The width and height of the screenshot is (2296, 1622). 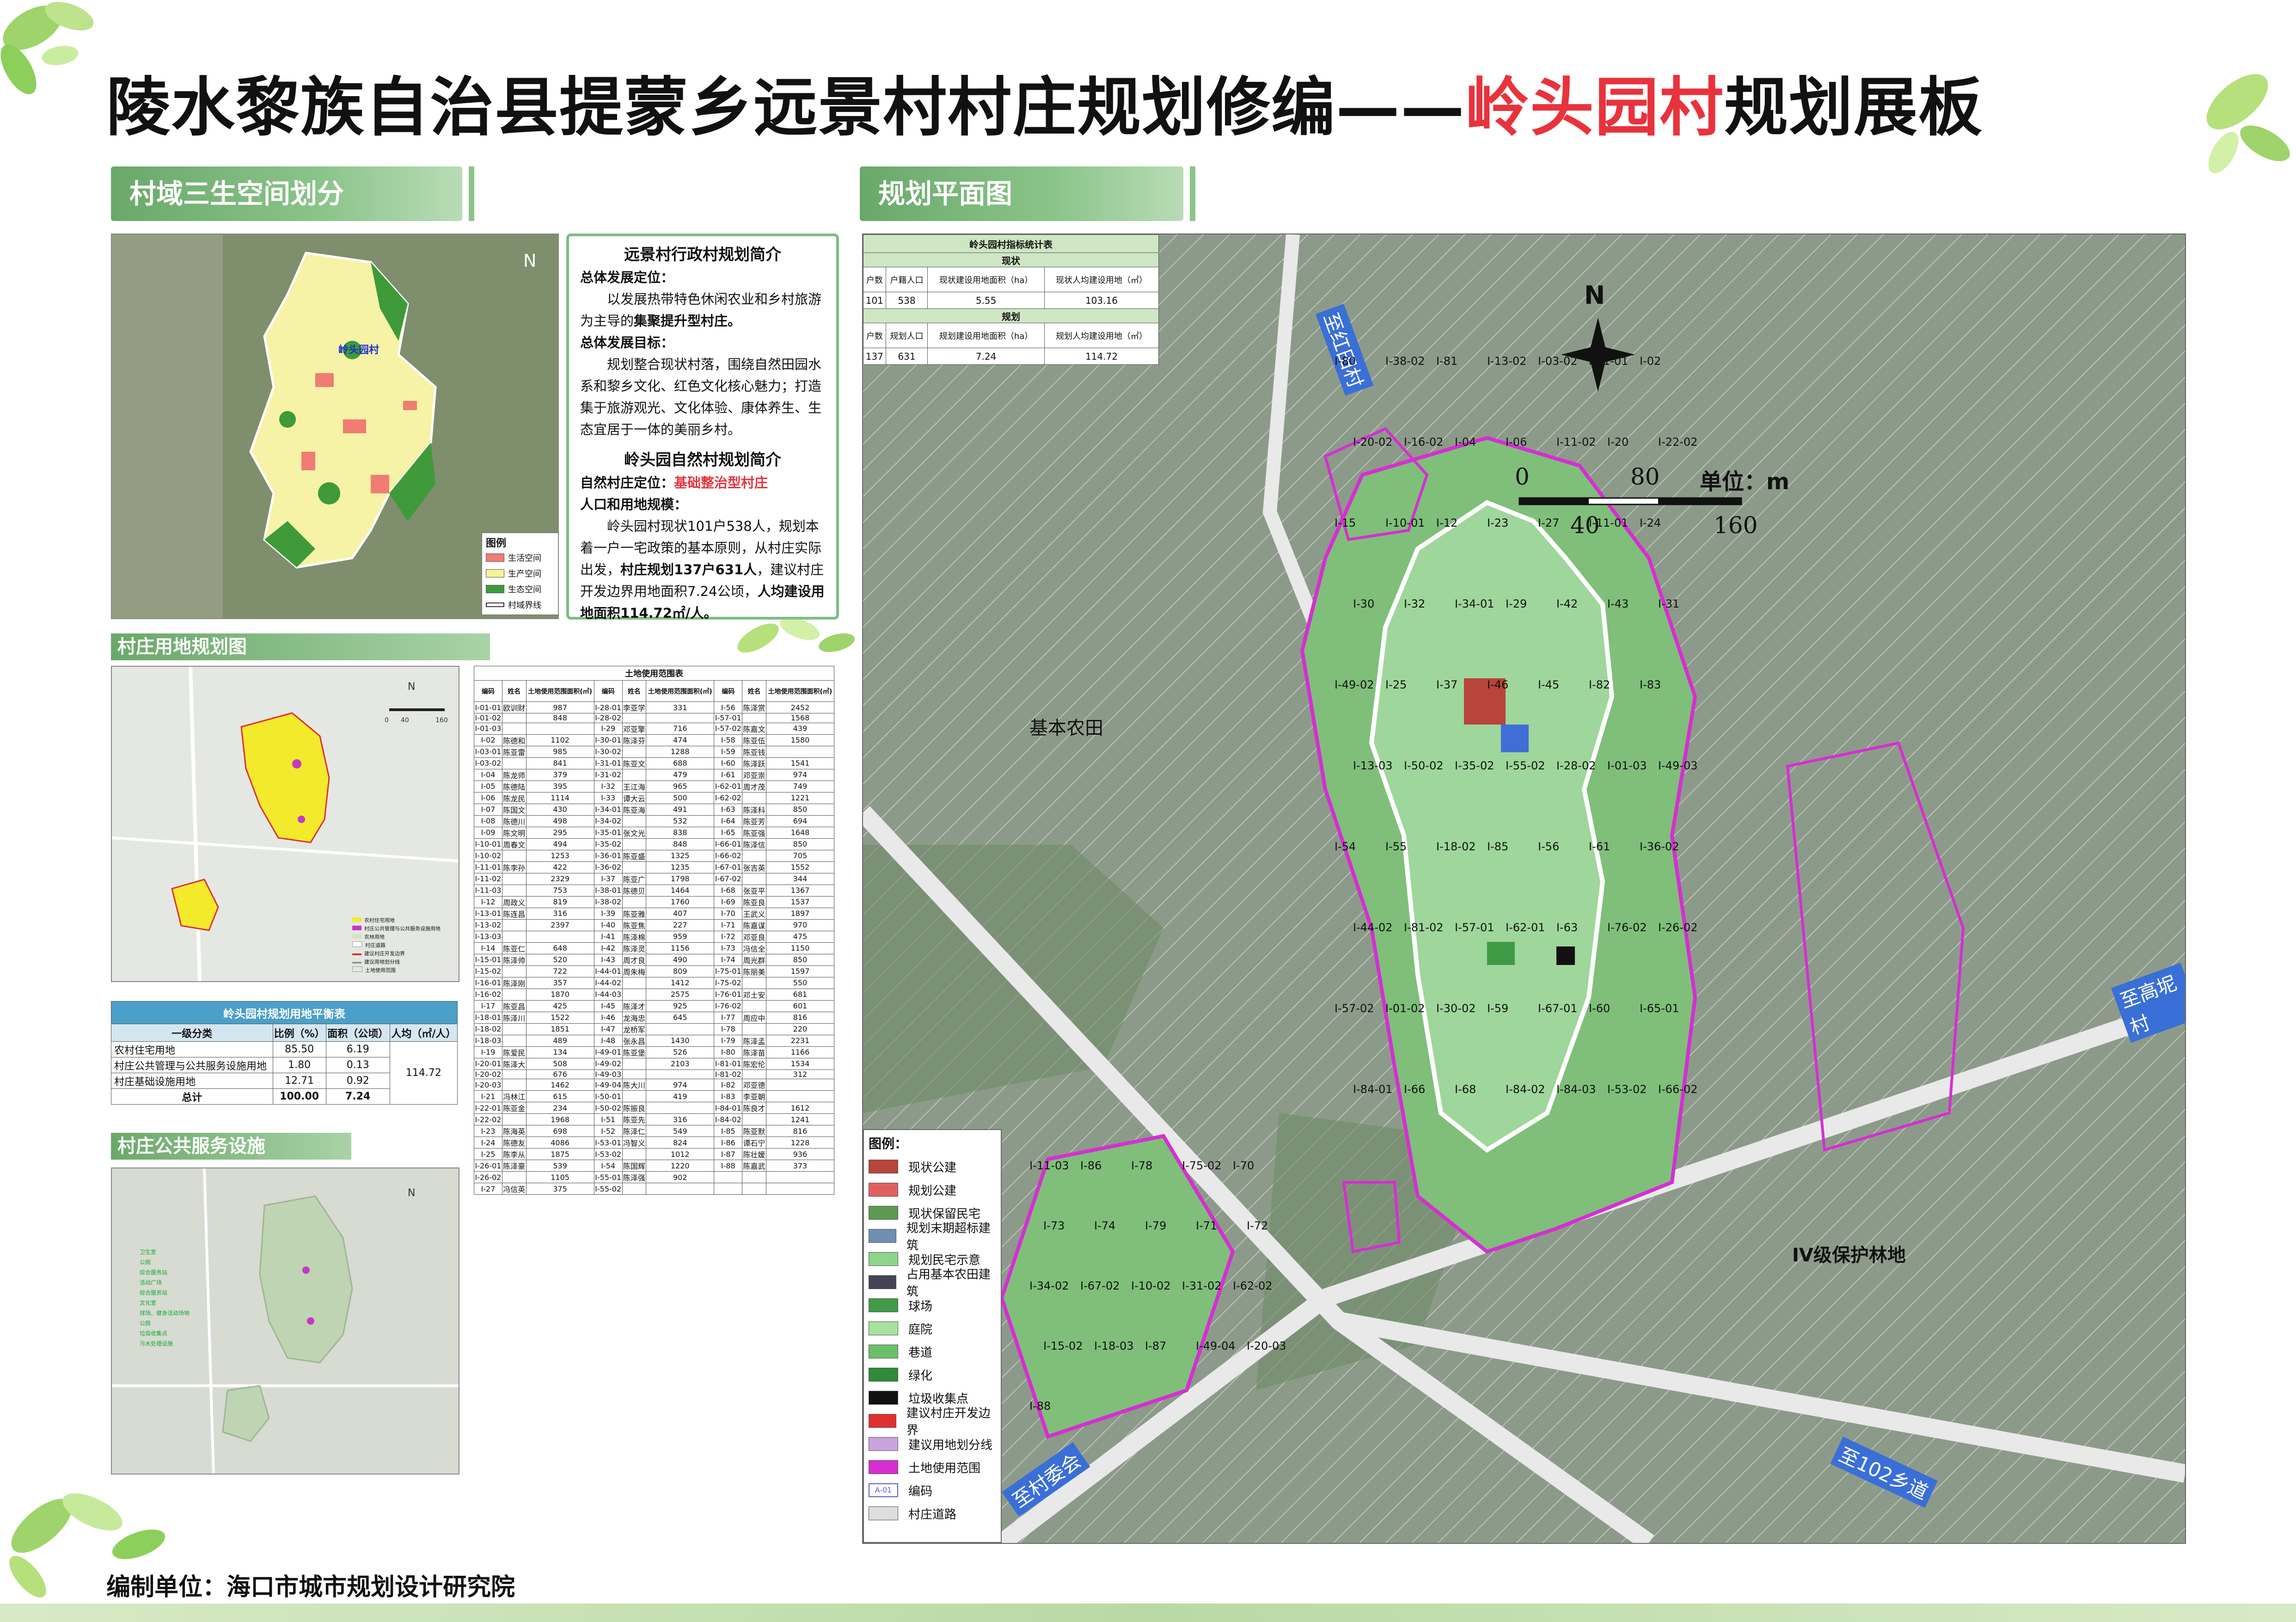 I want to click on parcel-cell: I-11-03, so click(x=488, y=891).